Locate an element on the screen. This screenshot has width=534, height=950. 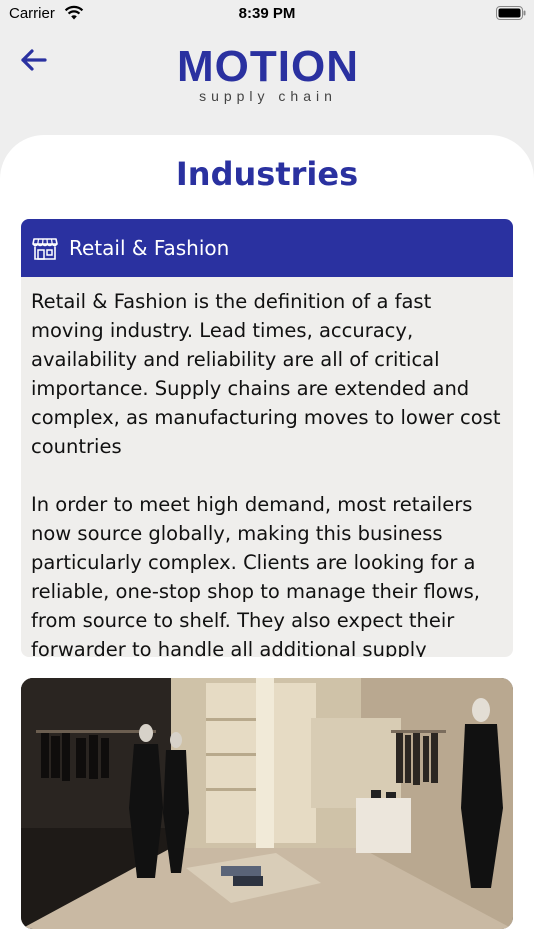
clock: 8:39 PM is located at coordinates (267, 13).